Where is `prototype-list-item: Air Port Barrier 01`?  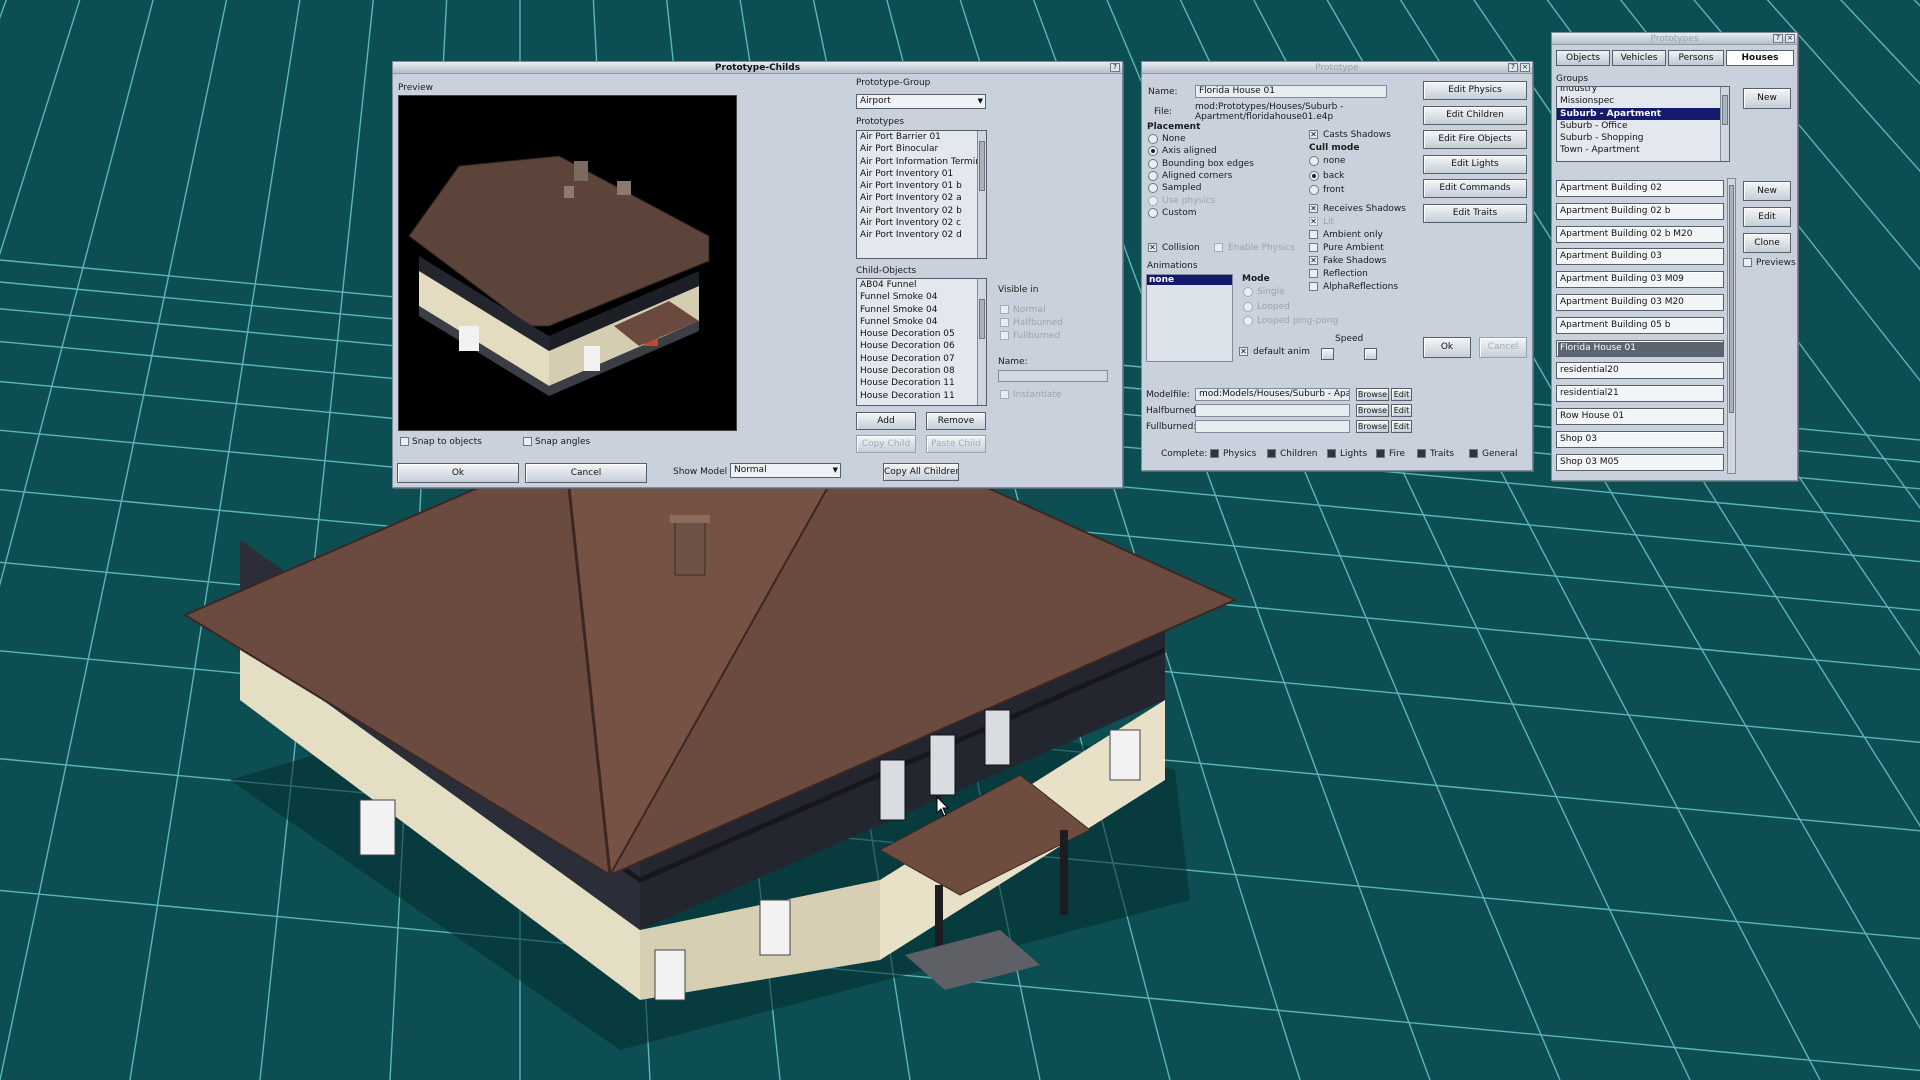
prototype-list-item: Air Port Barrier 01 is located at coordinates (921, 137).